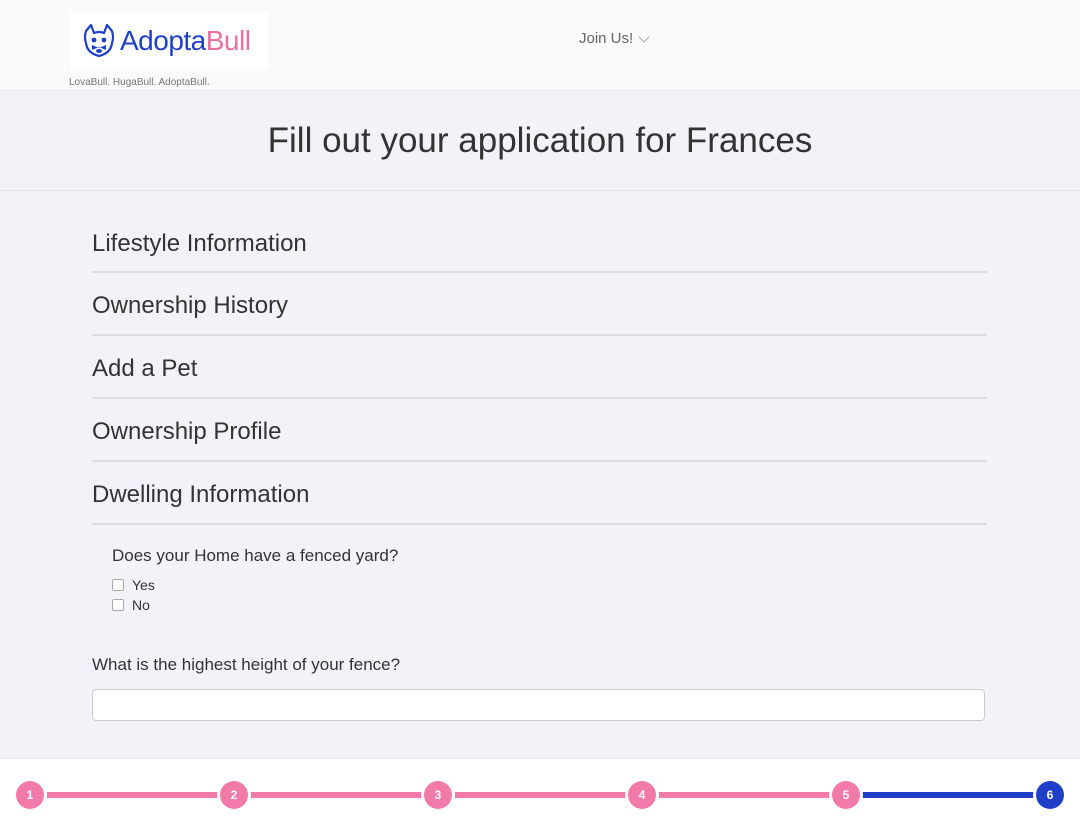 The image size is (1080, 827). What do you see at coordinates (163, 40) in the screenshot?
I see `logo-part-adopta: Adopta` at bounding box center [163, 40].